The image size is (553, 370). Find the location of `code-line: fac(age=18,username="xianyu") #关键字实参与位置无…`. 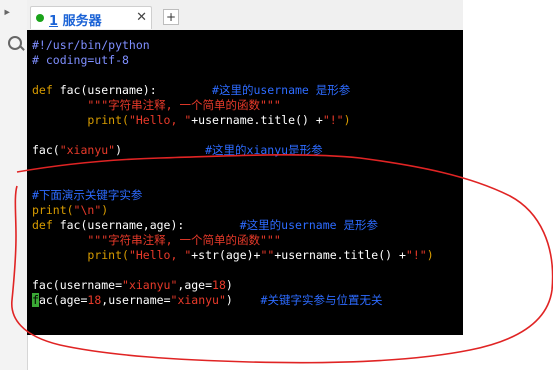

code-line: fac(age=18,username="xianyu") #关键字实参与位置无… is located at coordinates (207, 300).